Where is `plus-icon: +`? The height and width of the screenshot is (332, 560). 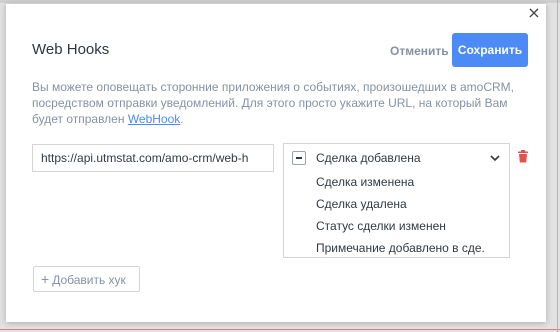 plus-icon: + is located at coordinates (45, 279).